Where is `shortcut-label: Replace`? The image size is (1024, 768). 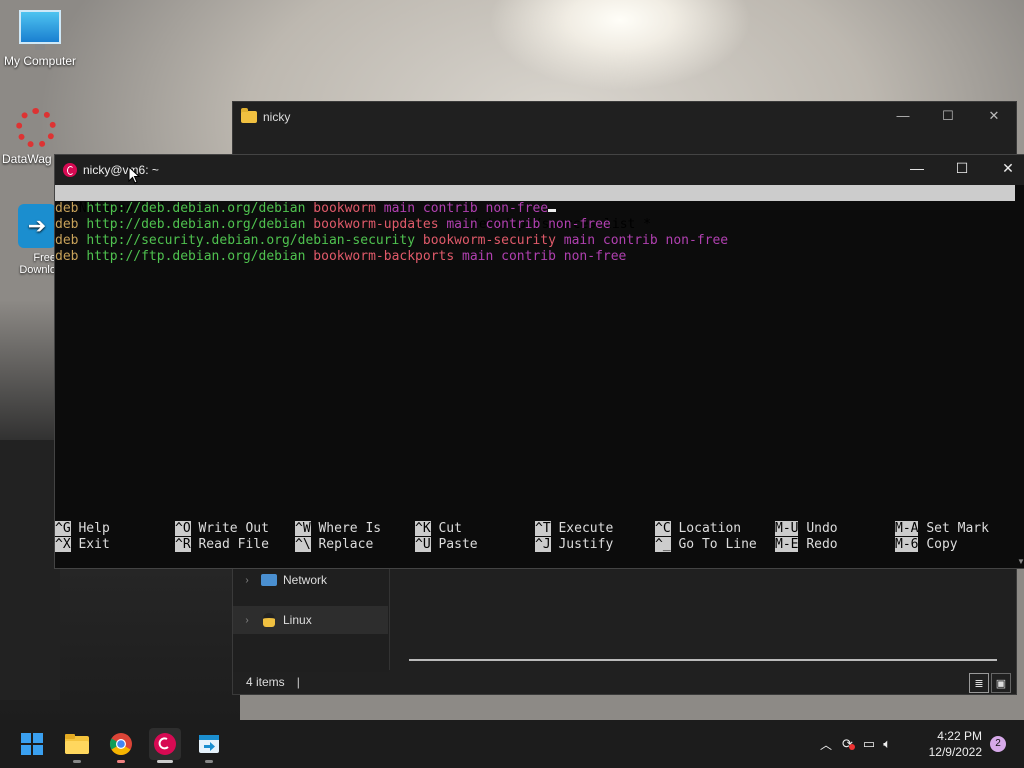 shortcut-label: Replace is located at coordinates (346, 544).